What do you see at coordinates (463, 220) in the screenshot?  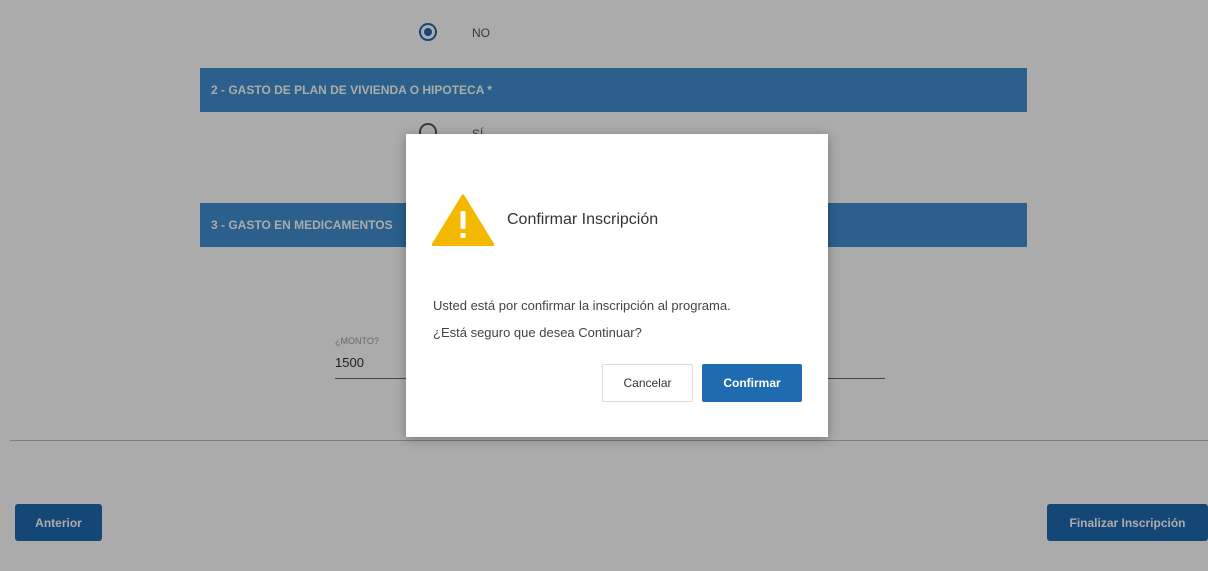 I see `warning-icon` at bounding box center [463, 220].